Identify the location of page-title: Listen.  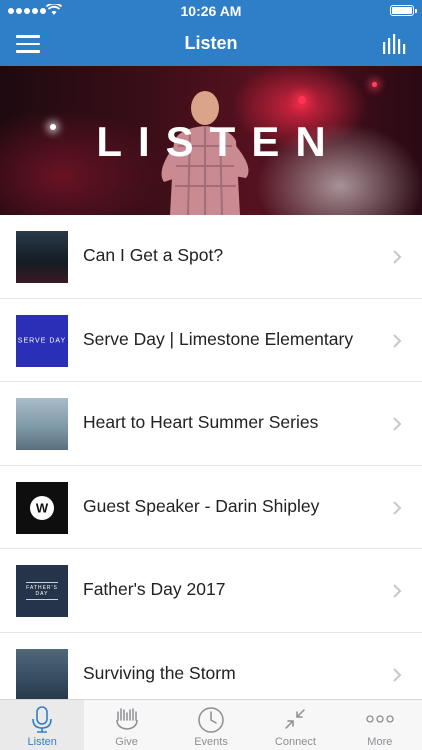
(211, 43).